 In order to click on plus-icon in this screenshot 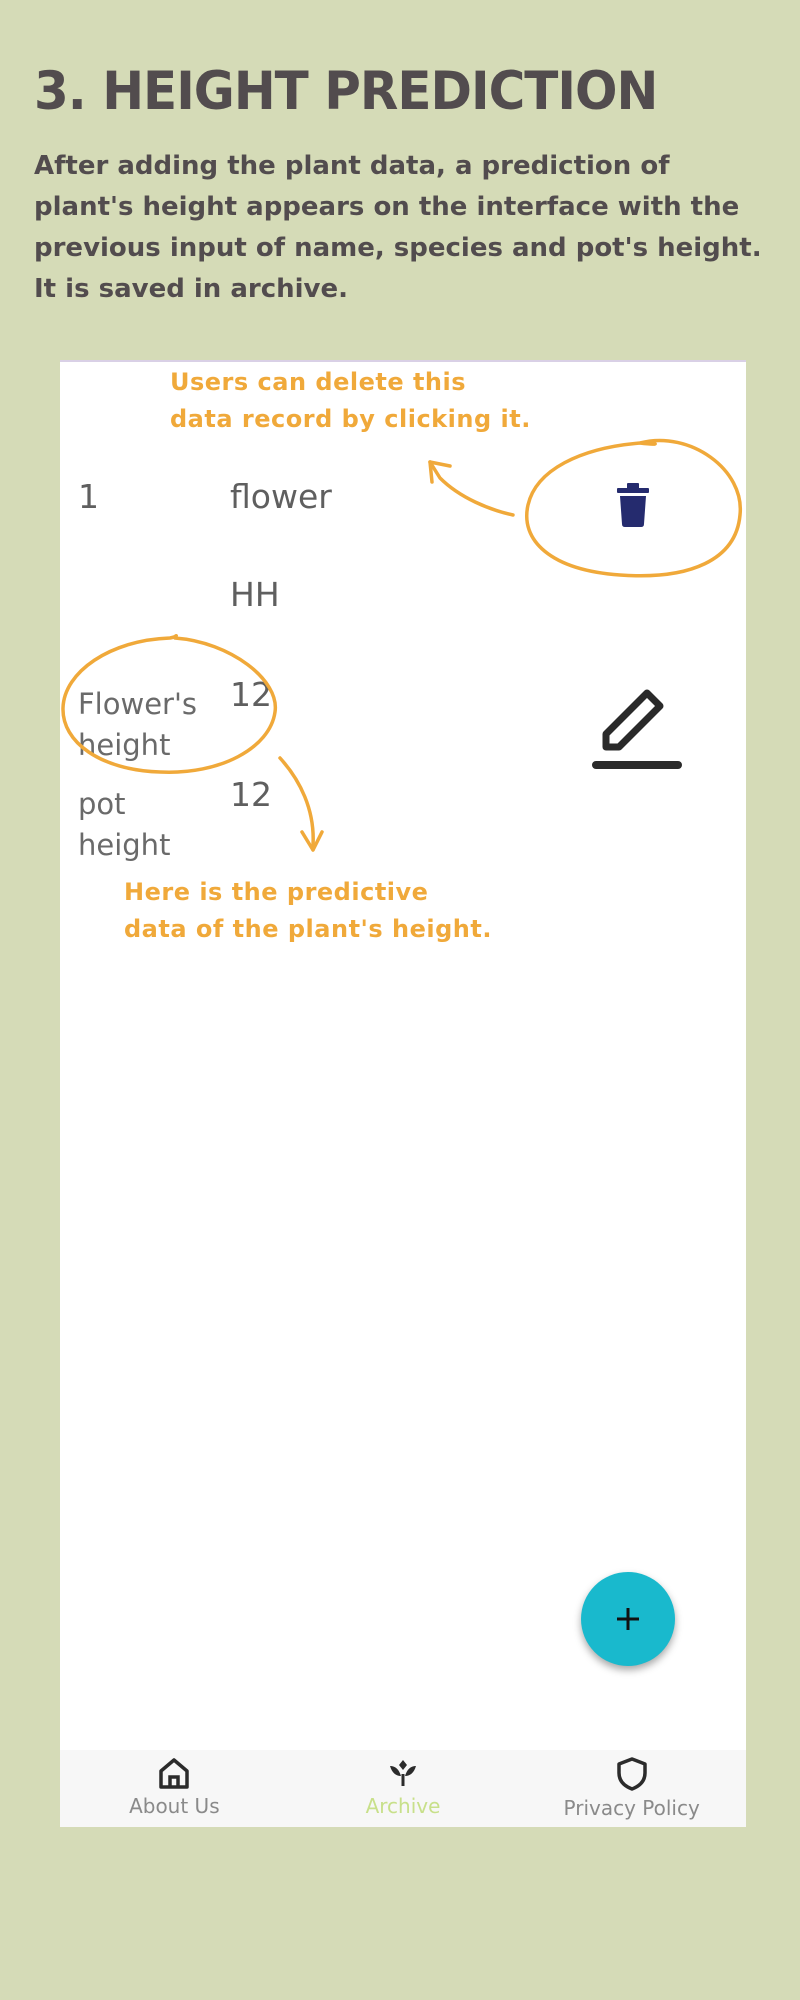, I will do `click(628, 1619)`.